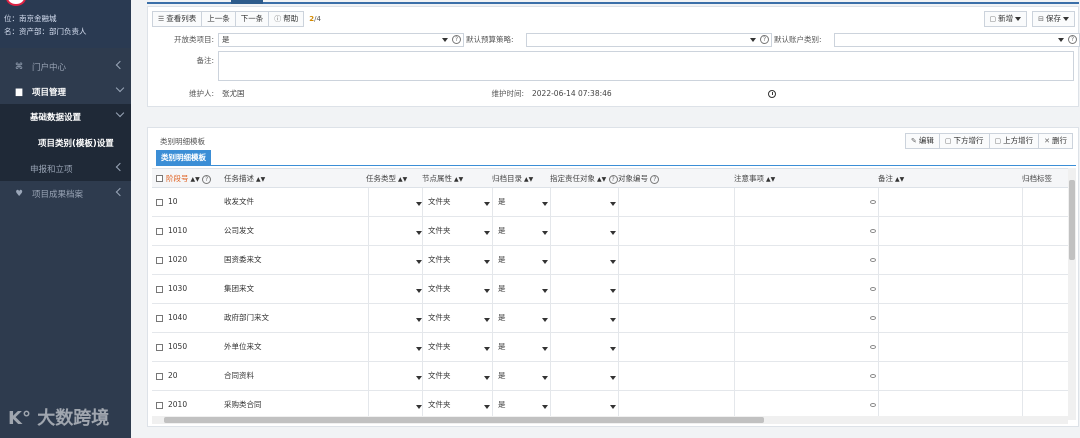 This screenshot has width=1080, height=438. I want to click on table-row: 2010 采购类合同 文件夹 是, so click(610, 403).